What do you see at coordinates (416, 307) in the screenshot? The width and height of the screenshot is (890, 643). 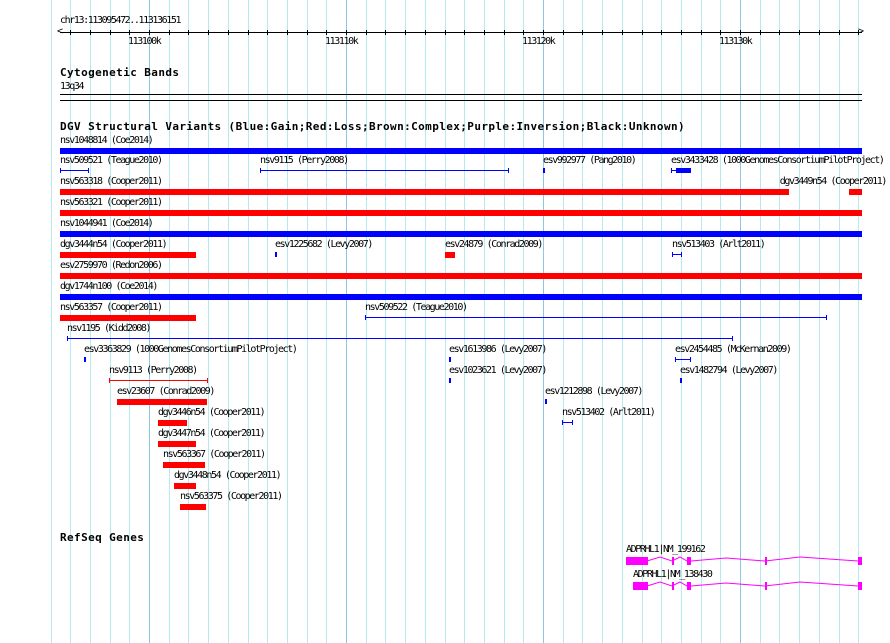 I see `sv-feature-label: nsv509522 (Teague2010)` at bounding box center [416, 307].